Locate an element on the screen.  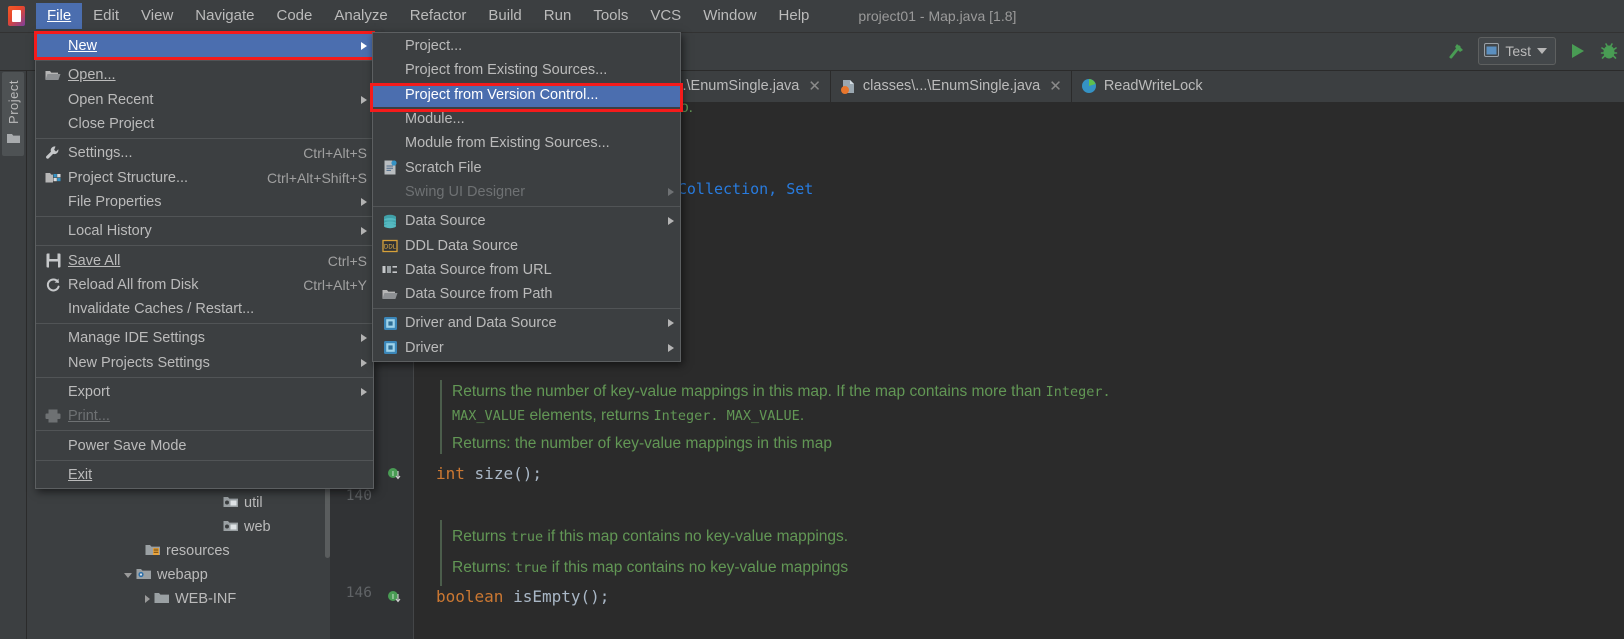
menu-tools-label: Tools is located at coordinates (611, 15).